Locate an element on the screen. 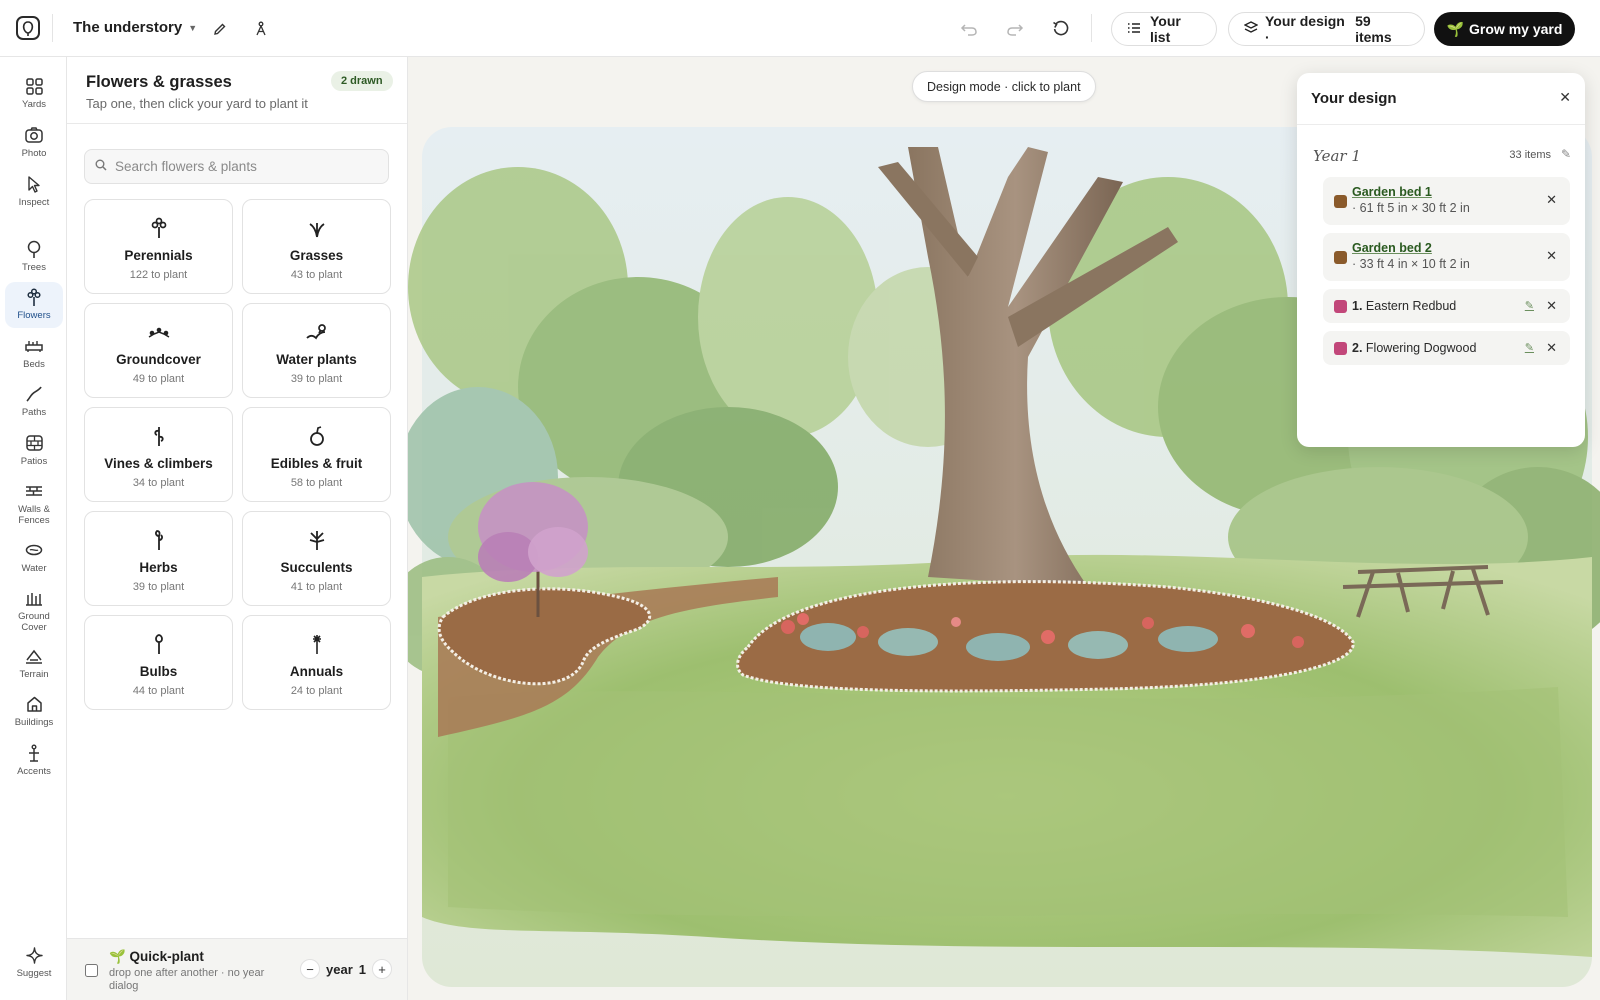  design-item-bed: Garden bed 1 · 61 ft 5 in × 30 ft 2 in ✕ is located at coordinates (1446, 201).